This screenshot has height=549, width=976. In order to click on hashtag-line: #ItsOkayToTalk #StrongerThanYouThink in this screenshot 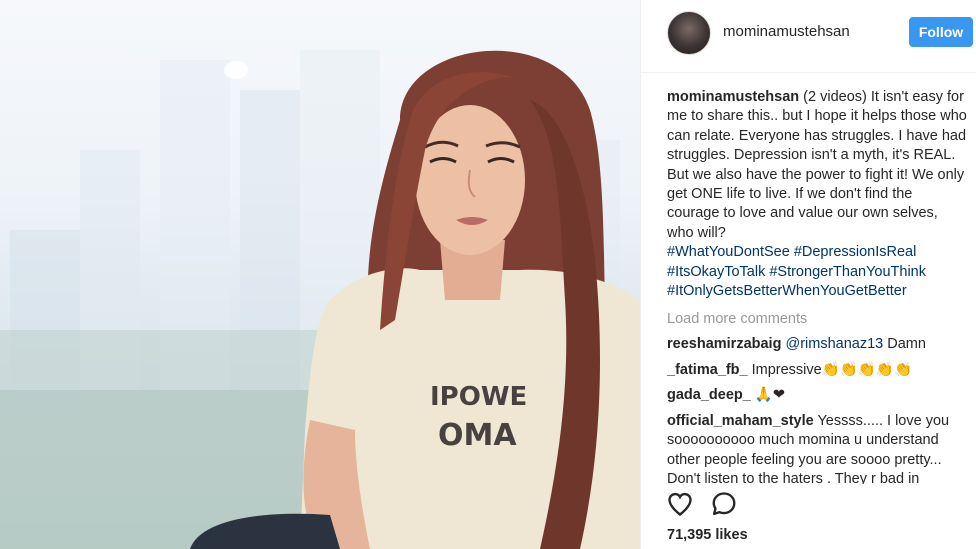, I will do `click(817, 272)`.